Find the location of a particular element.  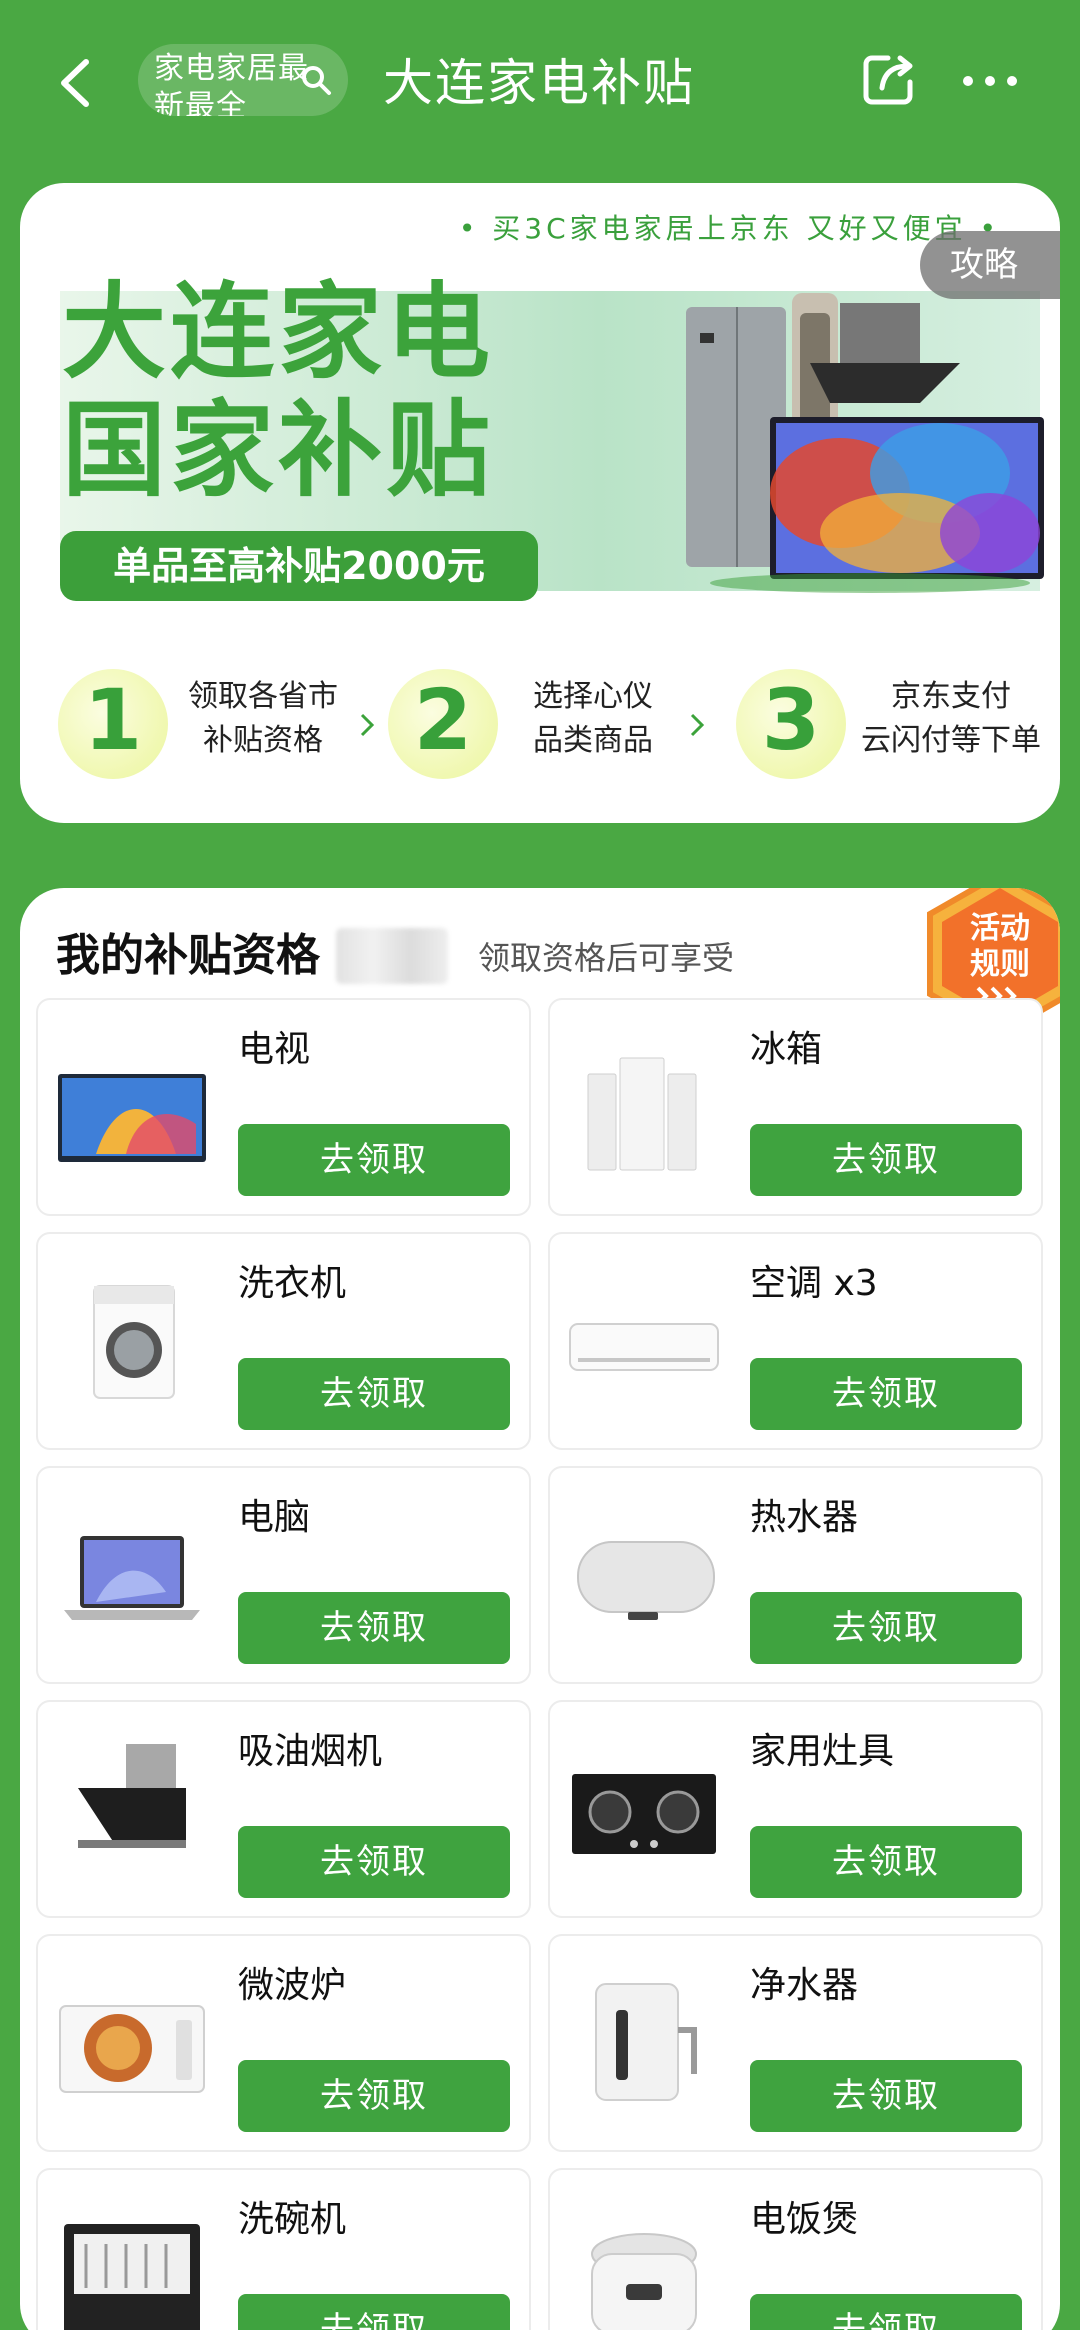

tv-image is located at coordinates (132, 1118).